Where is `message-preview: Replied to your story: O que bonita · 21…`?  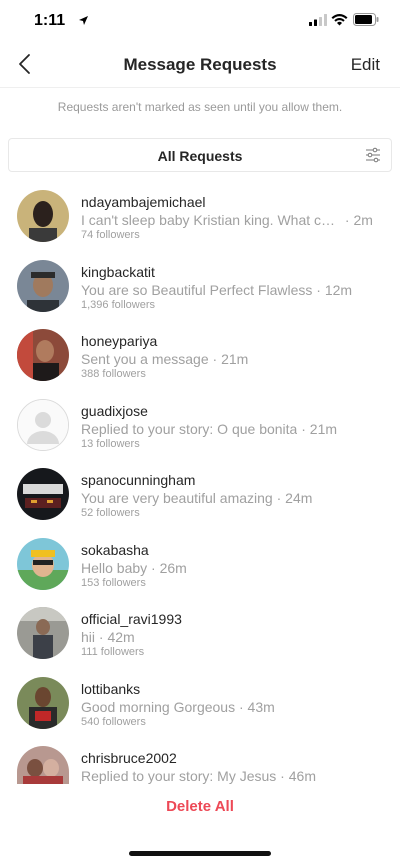
message-preview: Replied to your story: O que bonita · 21… is located at coordinates (209, 428).